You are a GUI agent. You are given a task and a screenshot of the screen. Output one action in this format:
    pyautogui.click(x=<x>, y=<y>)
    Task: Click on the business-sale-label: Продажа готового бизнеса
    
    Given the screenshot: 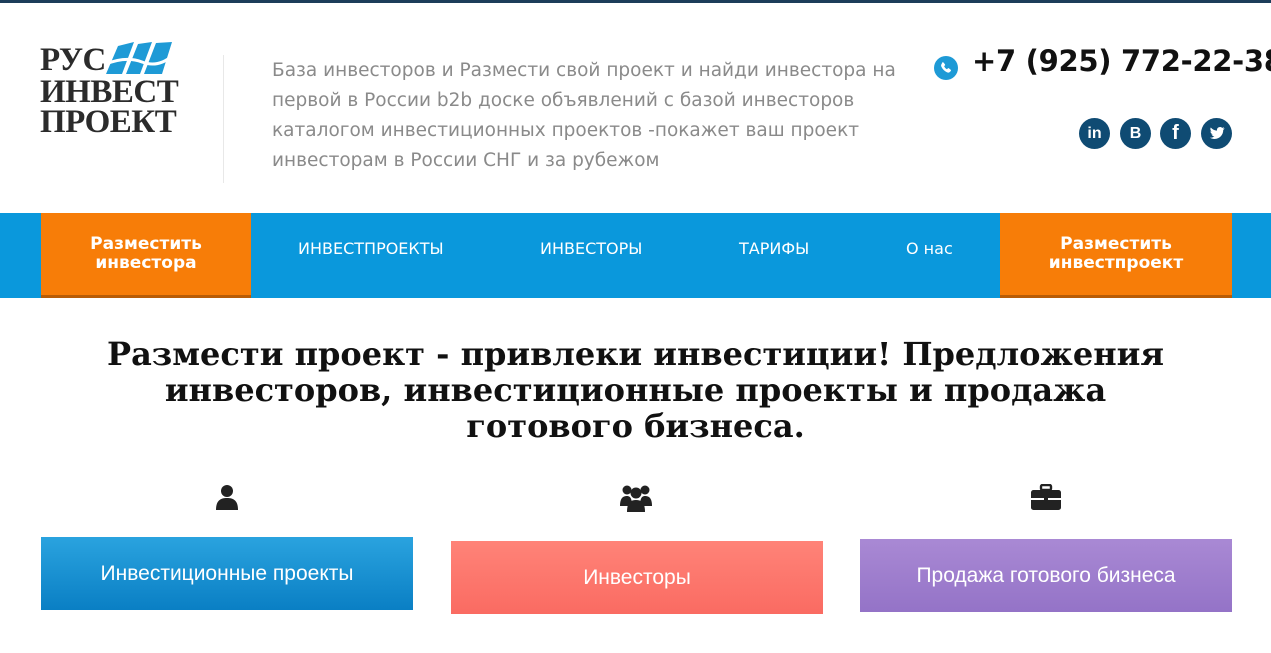 What is the action you would take?
    pyautogui.click(x=1046, y=575)
    